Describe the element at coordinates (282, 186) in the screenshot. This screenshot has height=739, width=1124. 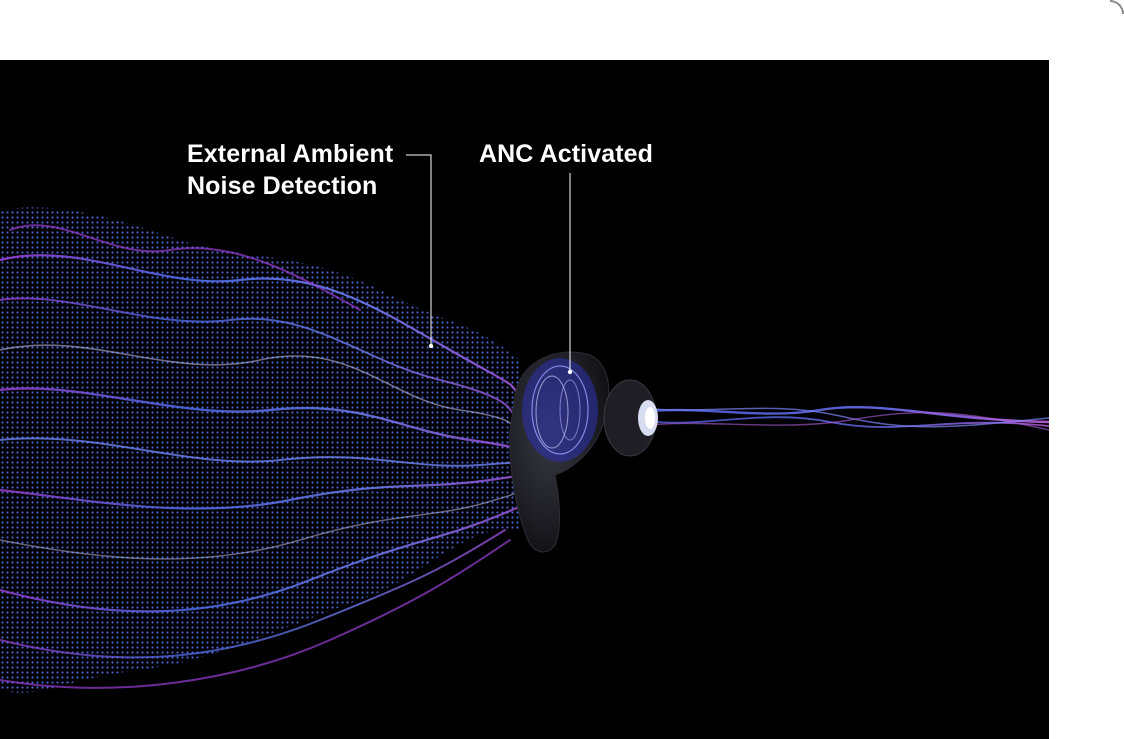
I see `external-noise-label-line2: Noise Detection` at that location.